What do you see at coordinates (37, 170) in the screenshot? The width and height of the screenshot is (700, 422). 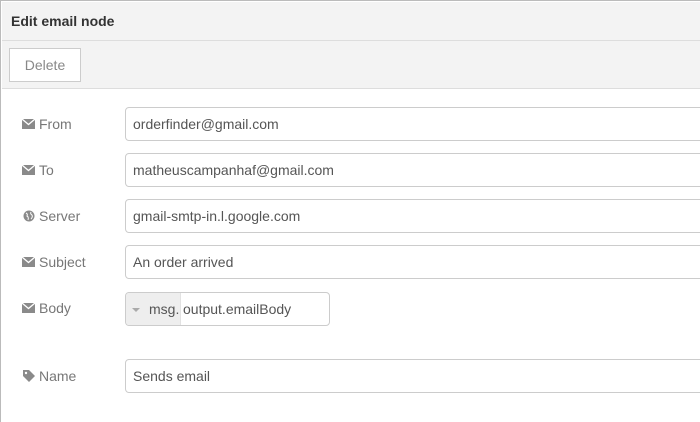 I see `to-label: To` at bounding box center [37, 170].